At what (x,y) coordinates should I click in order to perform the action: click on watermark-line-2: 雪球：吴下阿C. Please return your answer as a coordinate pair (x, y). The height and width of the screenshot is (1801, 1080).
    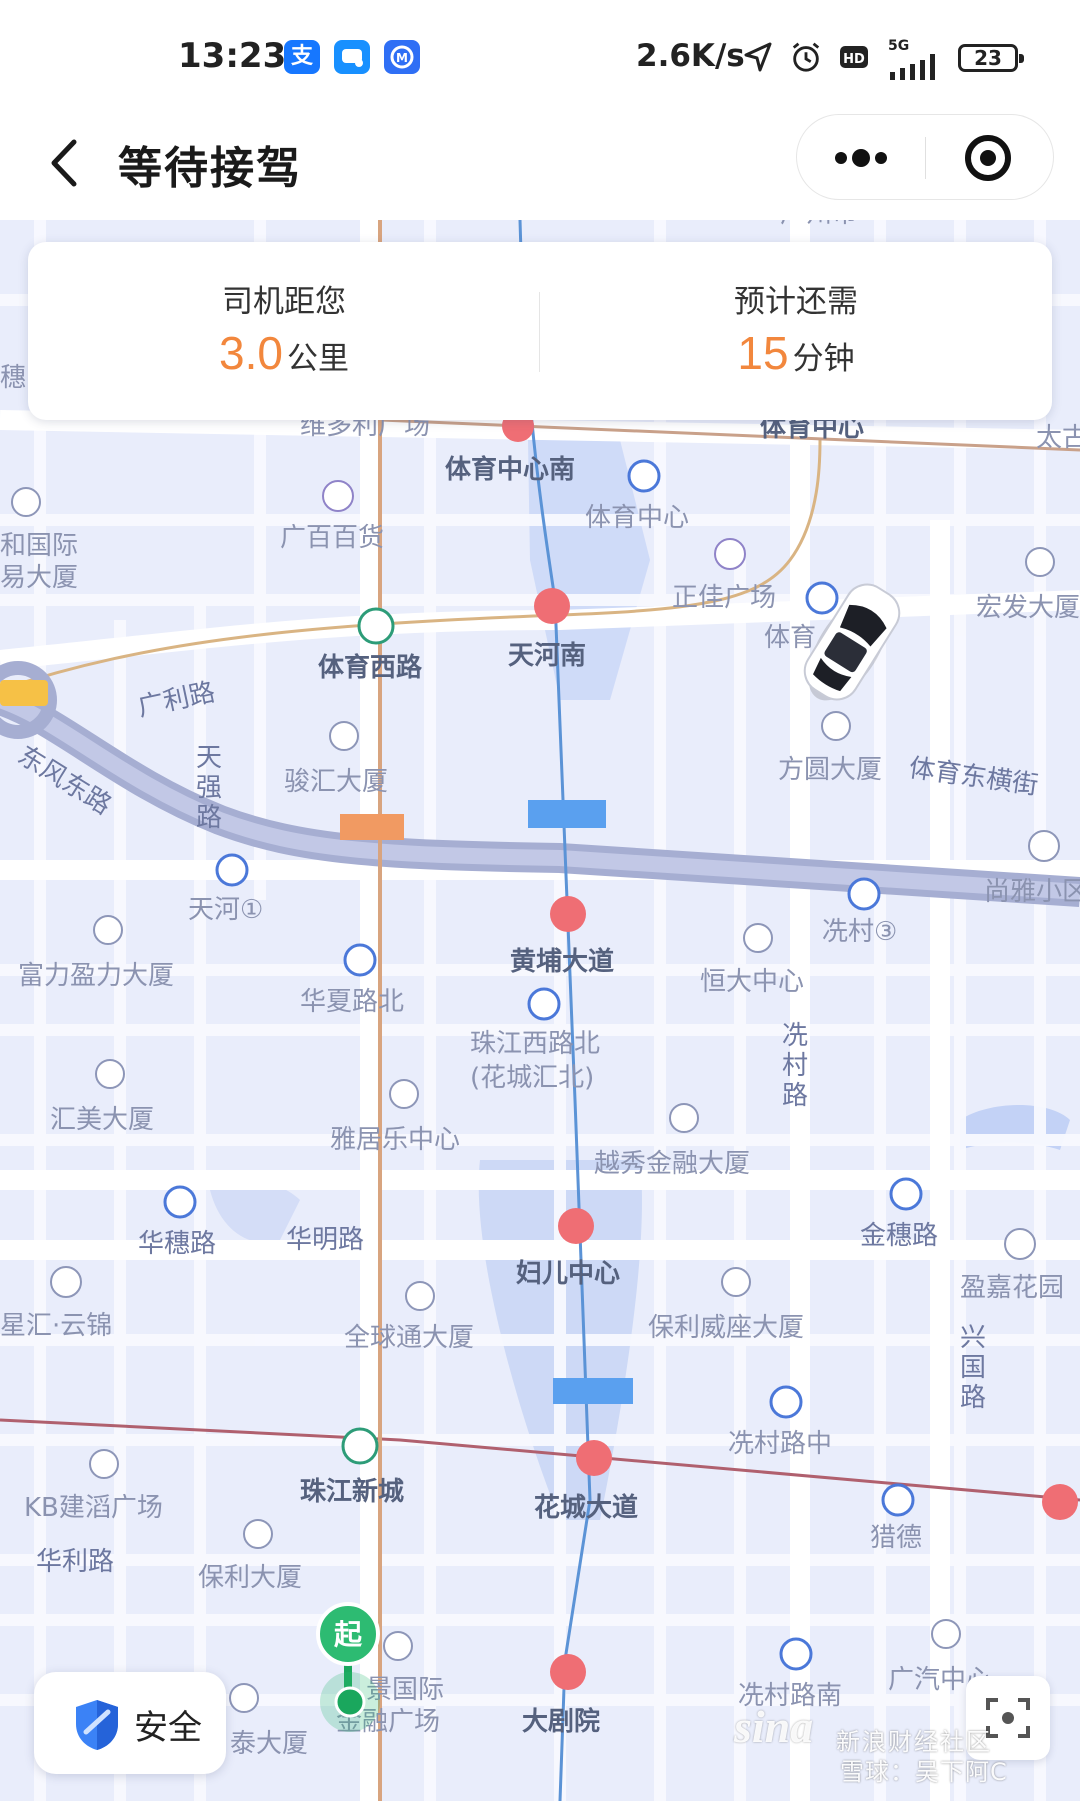
    Looking at the image, I should click on (924, 1772).